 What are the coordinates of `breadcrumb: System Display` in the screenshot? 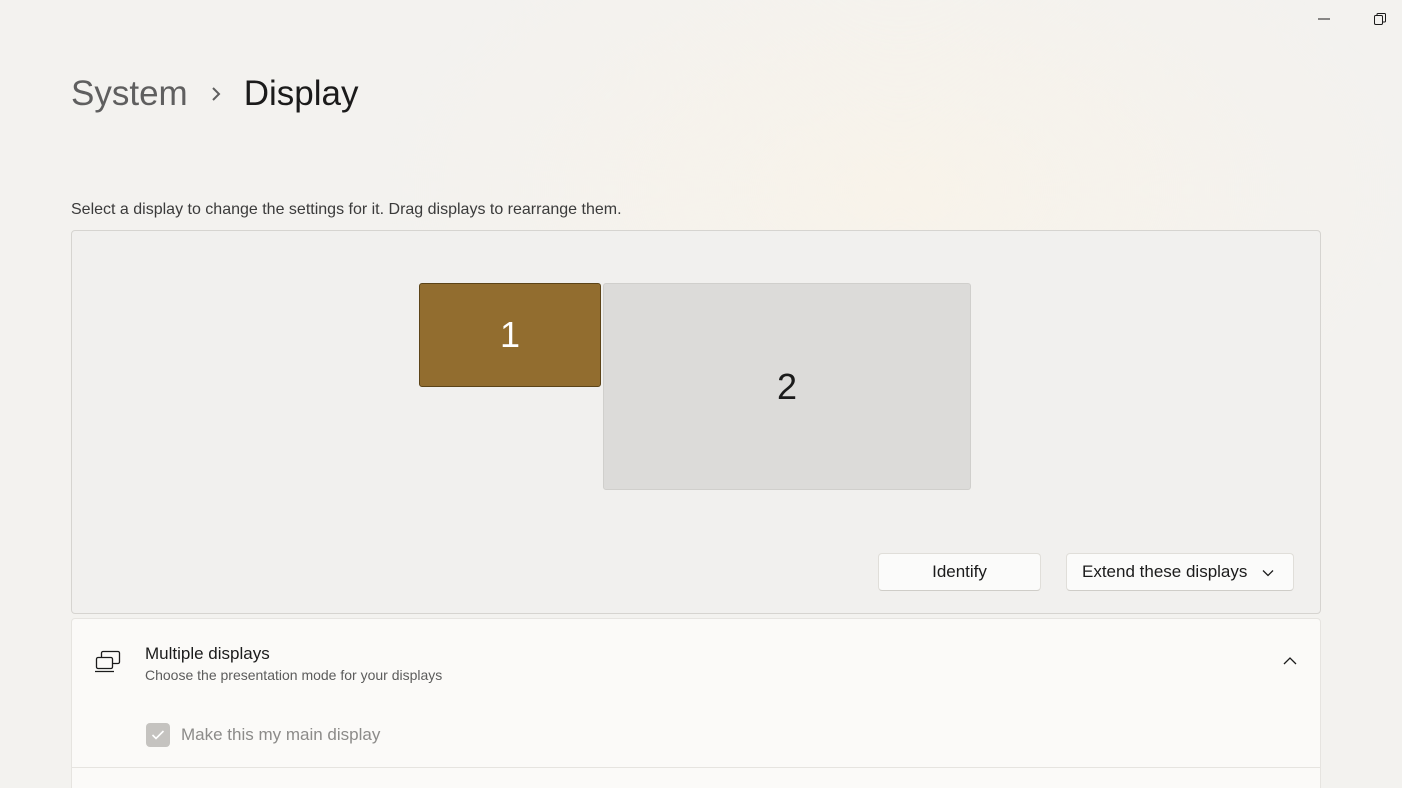 It's located at (214, 94).